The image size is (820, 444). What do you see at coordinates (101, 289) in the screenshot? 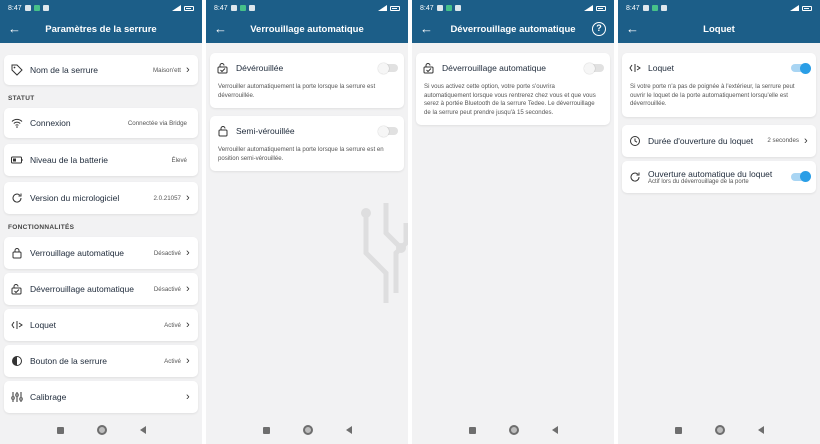
I see `auto-unlock-card: Déverrouillage automatique Désactivé ›` at bounding box center [101, 289].